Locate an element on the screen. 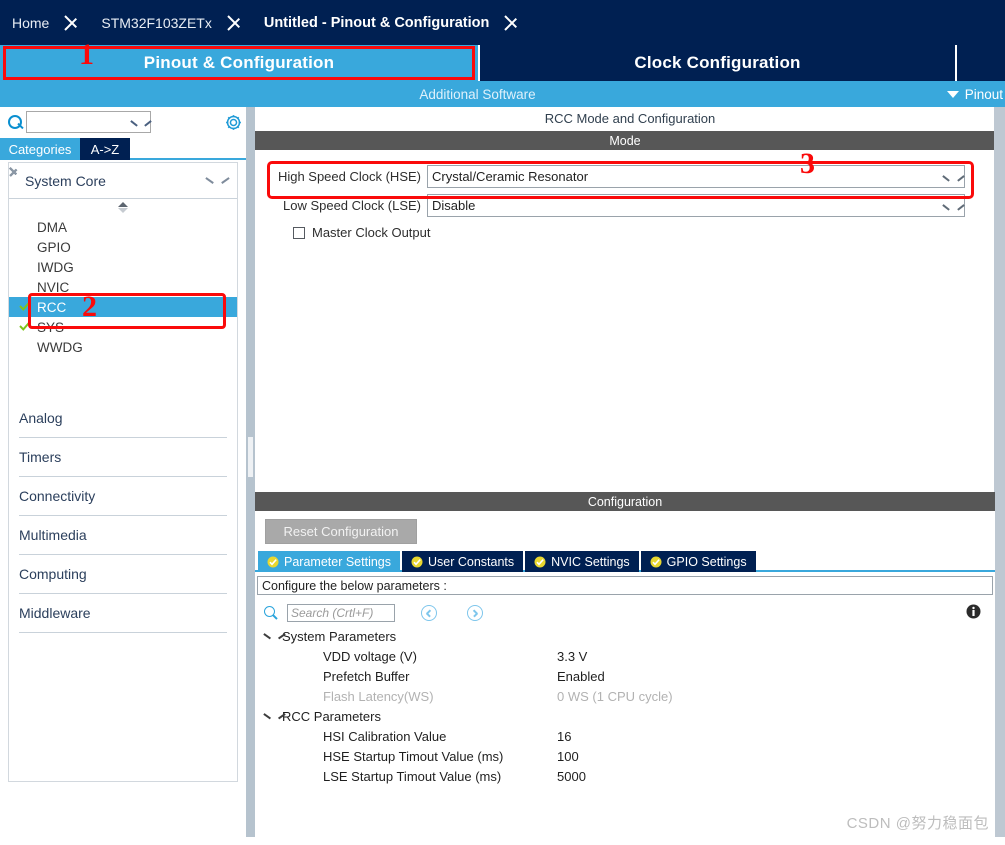  parameter-row: HSI Calibration Value 16 is located at coordinates (625, 736).